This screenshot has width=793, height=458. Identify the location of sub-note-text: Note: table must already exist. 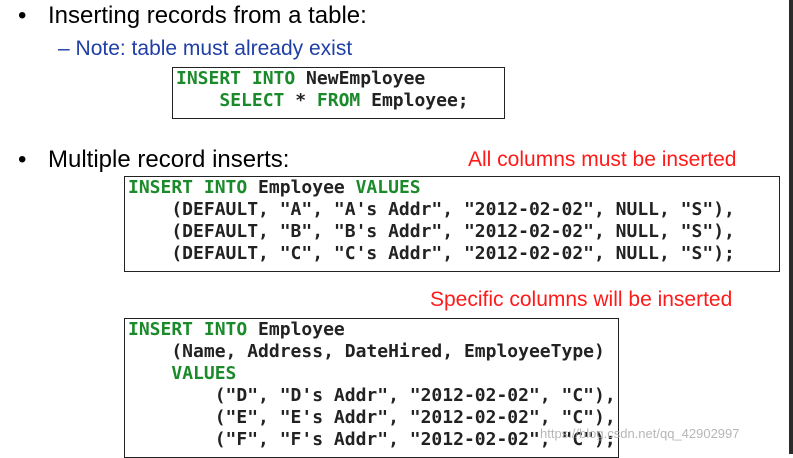
(214, 48).